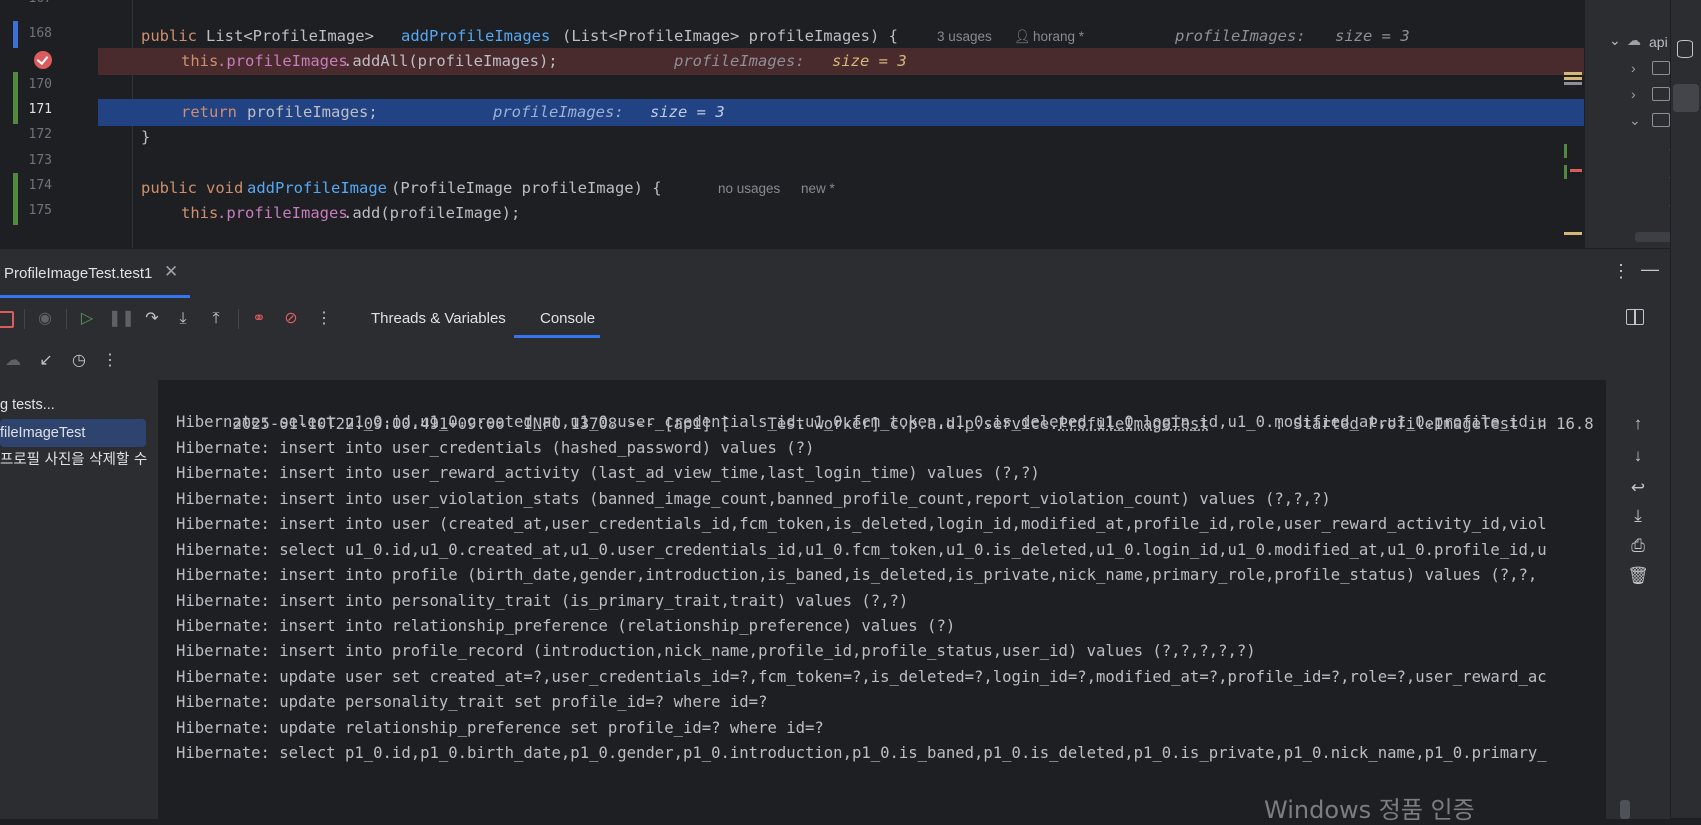 The image size is (1701, 825). Describe the element at coordinates (291, 319) in the screenshot. I see `mute-breakpoints-icon: ⊘` at that location.